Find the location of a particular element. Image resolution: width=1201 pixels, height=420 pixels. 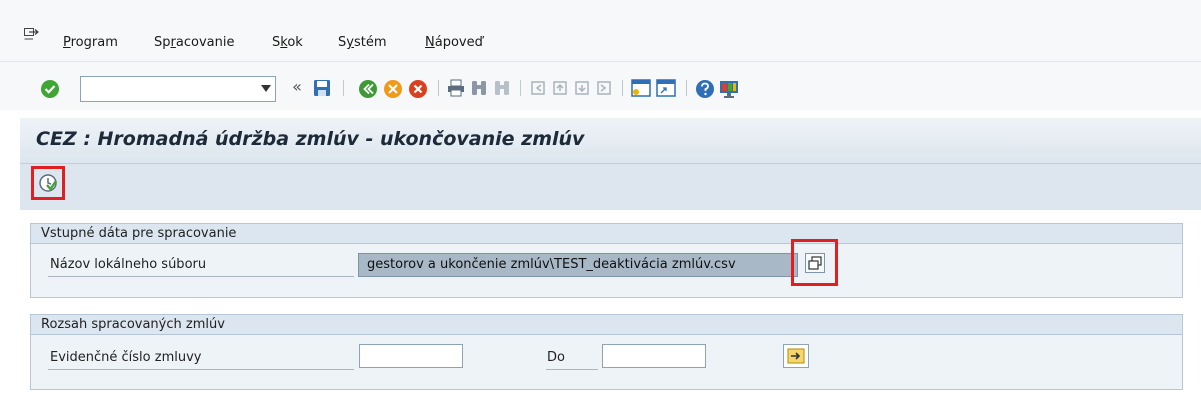

to-label: Do is located at coordinates (556, 357).